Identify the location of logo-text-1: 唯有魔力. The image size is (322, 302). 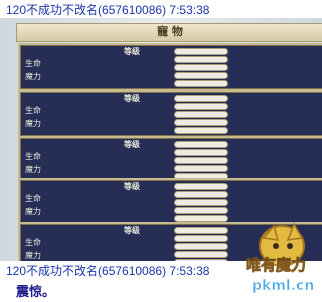
(276, 265).